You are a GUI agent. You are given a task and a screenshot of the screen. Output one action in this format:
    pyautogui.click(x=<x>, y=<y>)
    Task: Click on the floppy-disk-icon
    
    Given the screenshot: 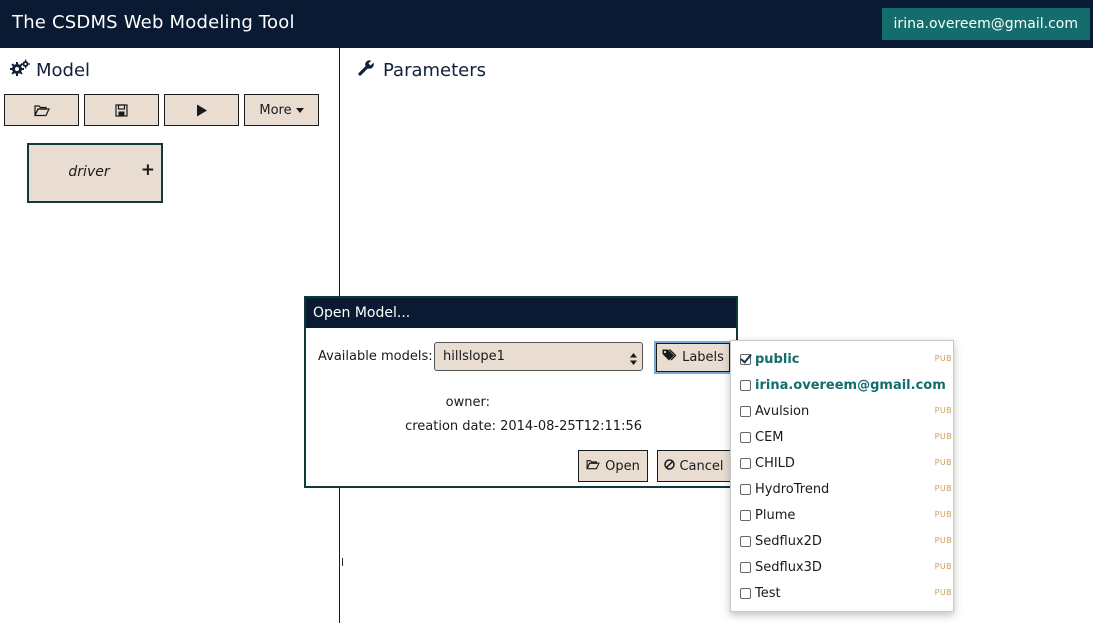 What is the action you would take?
    pyautogui.click(x=121, y=110)
    